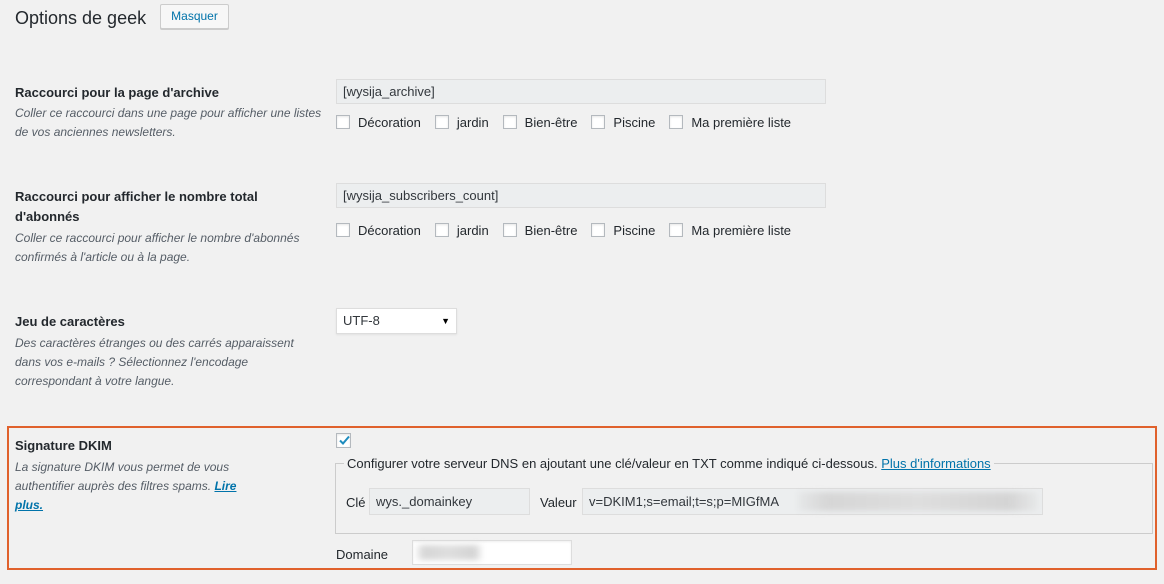 The image size is (1164, 584). Describe the element at coordinates (449, 501) in the screenshot. I see `key-field: wys._domainkey` at that location.